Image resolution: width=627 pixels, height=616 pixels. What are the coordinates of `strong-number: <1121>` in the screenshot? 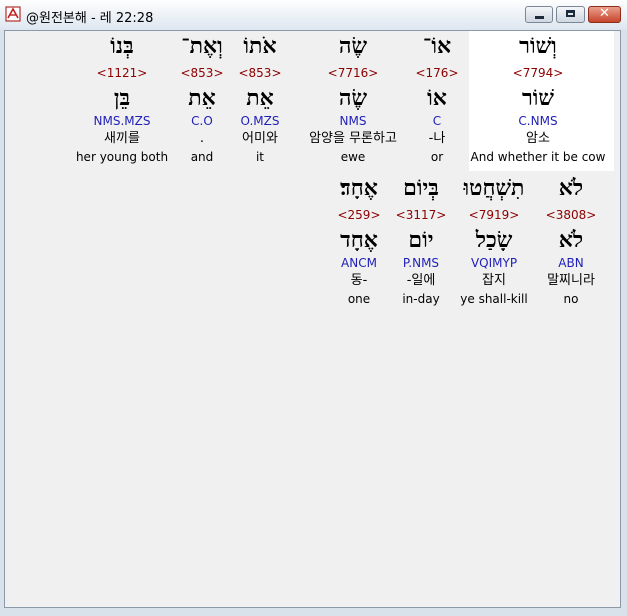 It's located at (122, 73).